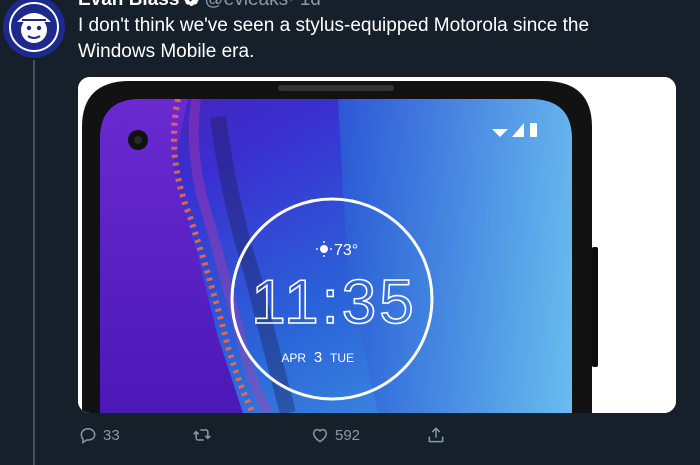 The height and width of the screenshot is (465, 700). Describe the element at coordinates (128, 5) in the screenshot. I see `author-name: Evan Blass` at that location.